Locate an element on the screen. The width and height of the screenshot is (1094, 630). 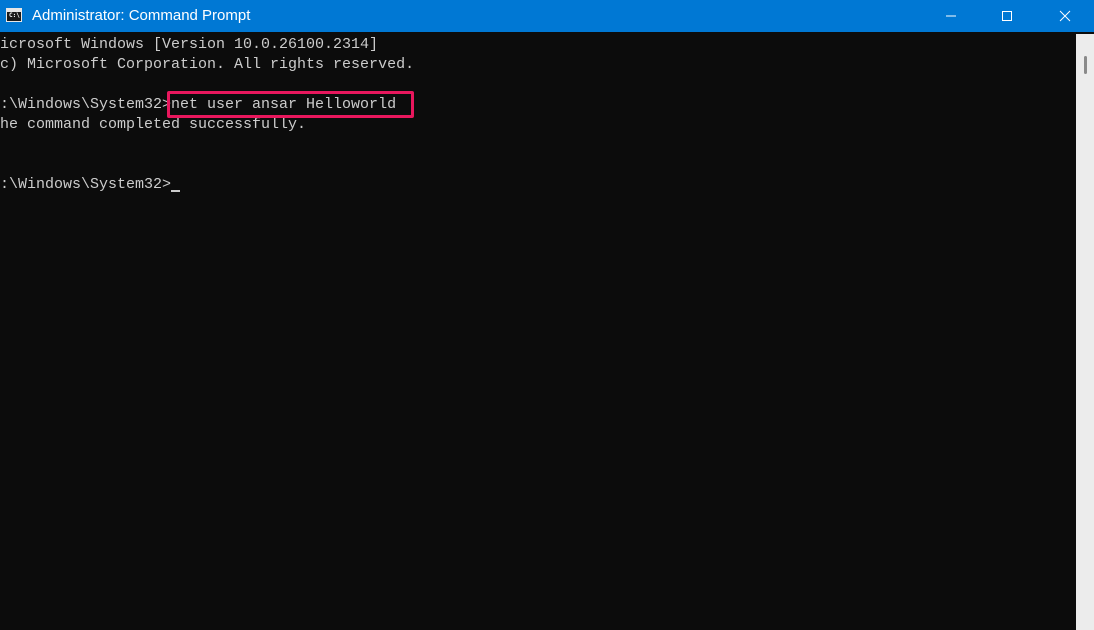
close-icon is located at coordinates (1065, 16).